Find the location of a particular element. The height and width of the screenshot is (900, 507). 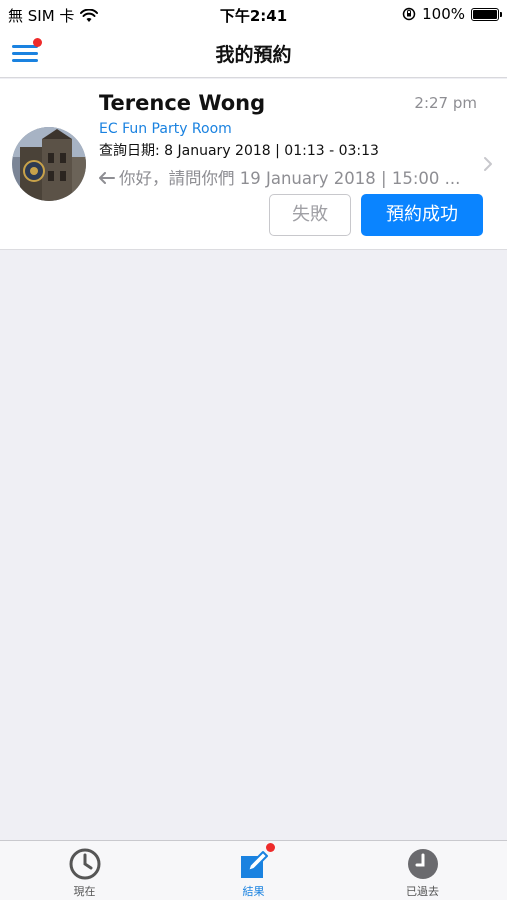

query-date: 查詢日期: 8 January 2018 | 01:13 - 03:13 is located at coordinates (239, 151).